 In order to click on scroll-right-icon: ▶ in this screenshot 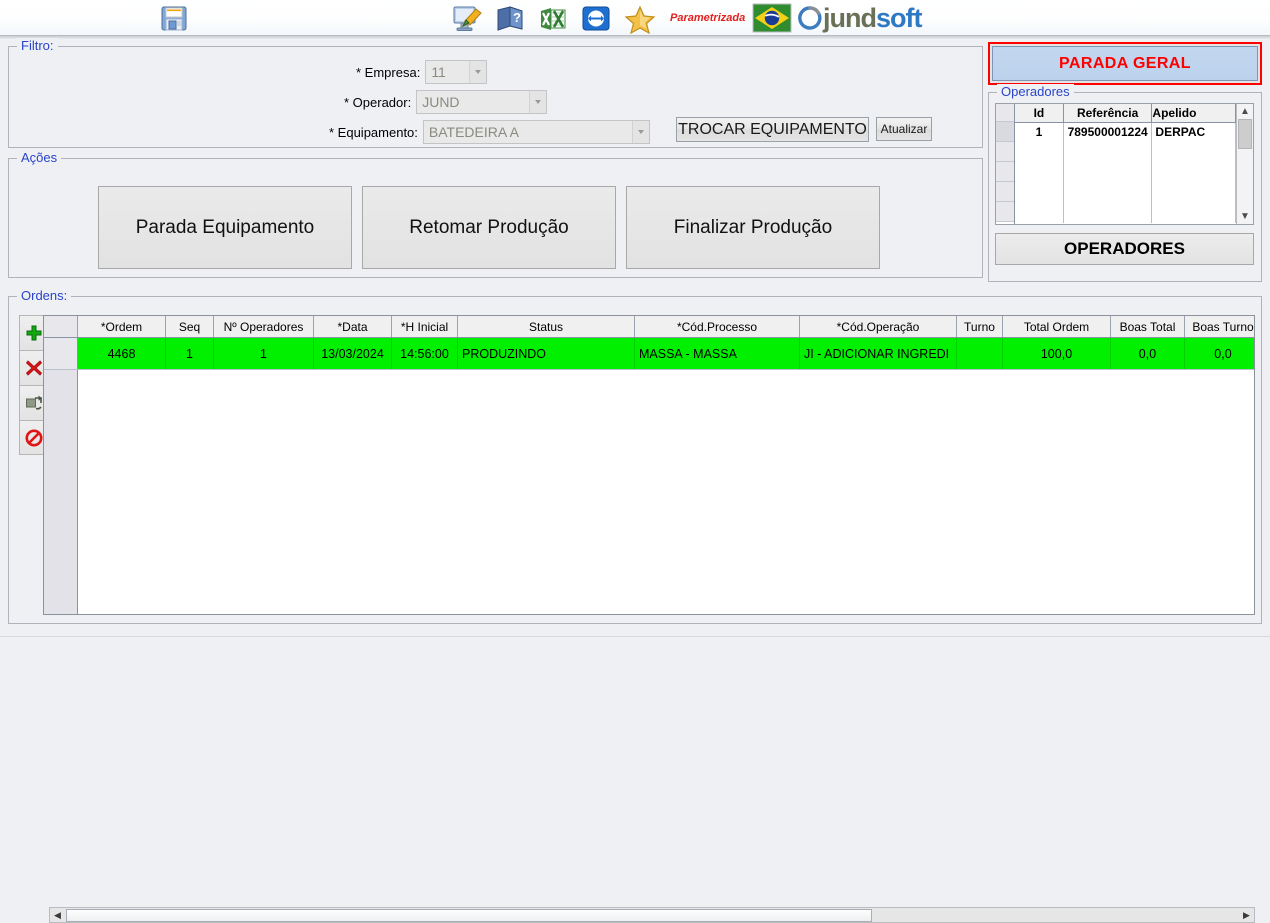, I will do `click(1246, 915)`.